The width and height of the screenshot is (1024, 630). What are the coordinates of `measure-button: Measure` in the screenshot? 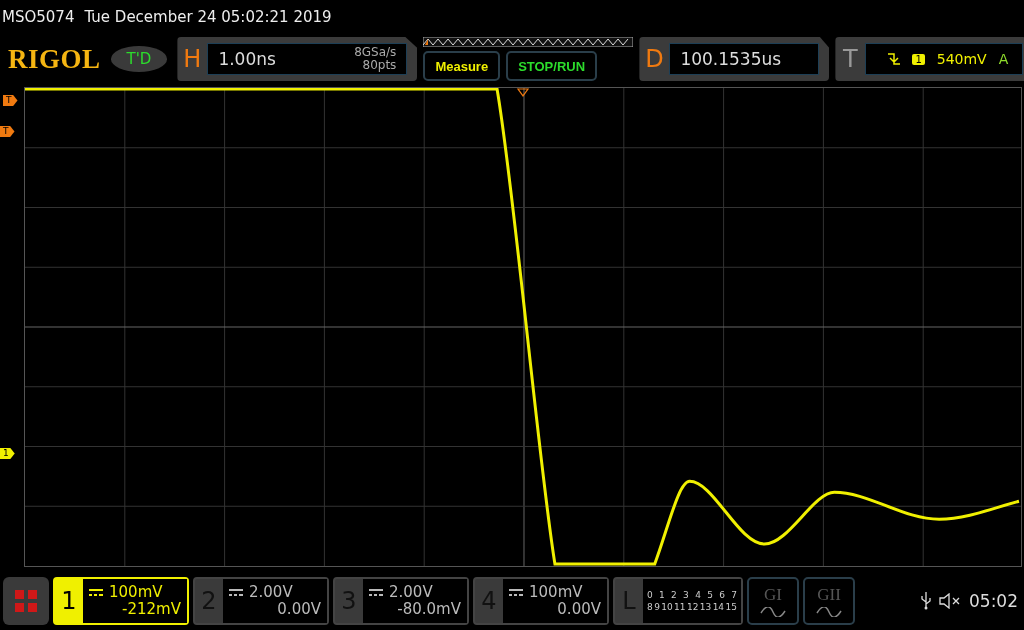 It's located at (462, 66).